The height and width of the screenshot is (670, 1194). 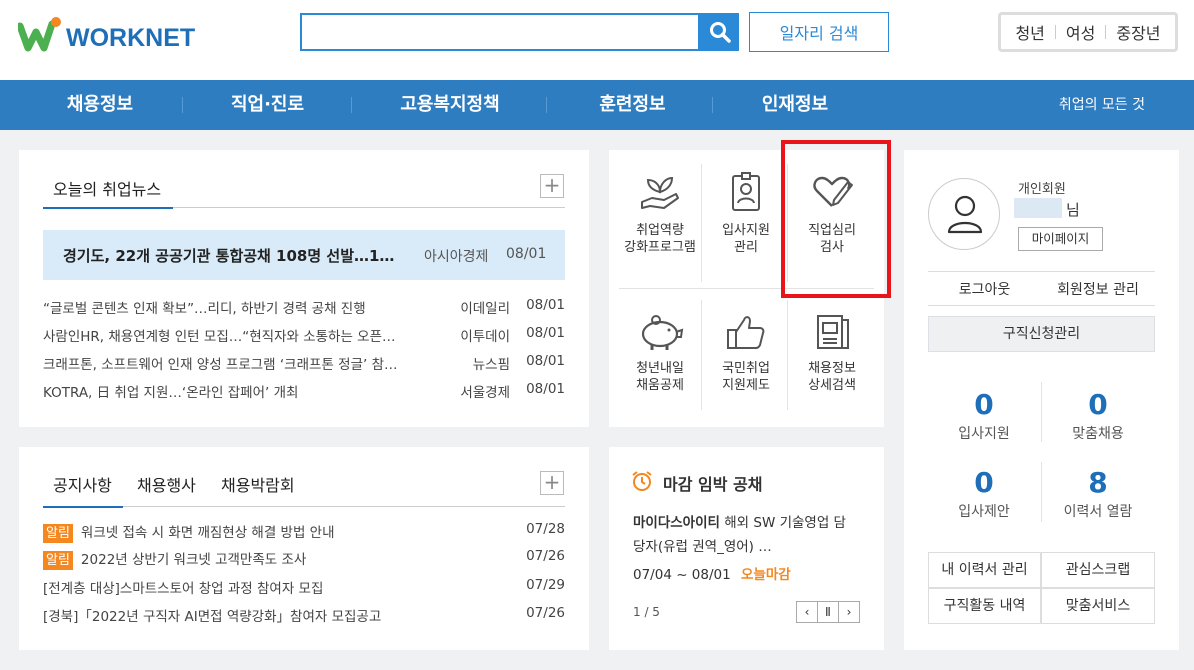 What do you see at coordinates (526, 254) in the screenshot?
I see `headline-date: 08/01` at bounding box center [526, 254].